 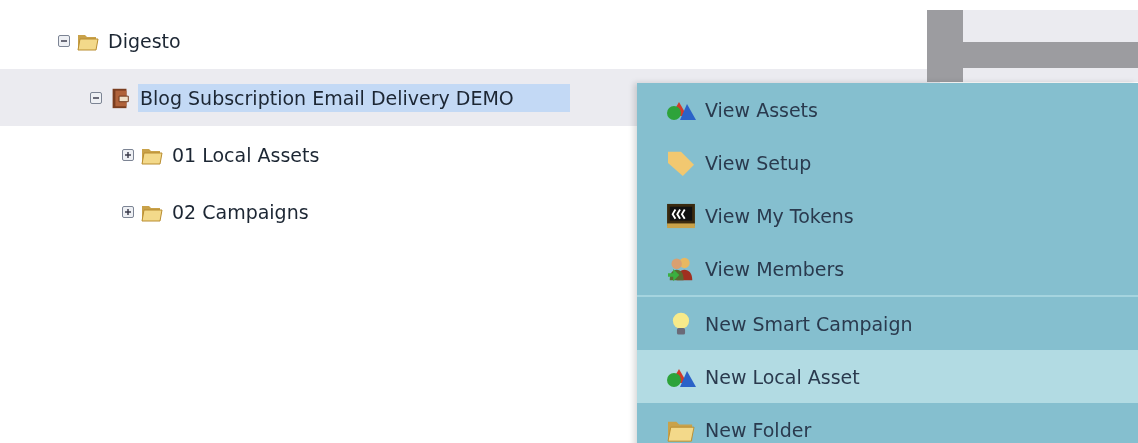 I want to click on menu-item: New Folder, so click(x=887, y=423).